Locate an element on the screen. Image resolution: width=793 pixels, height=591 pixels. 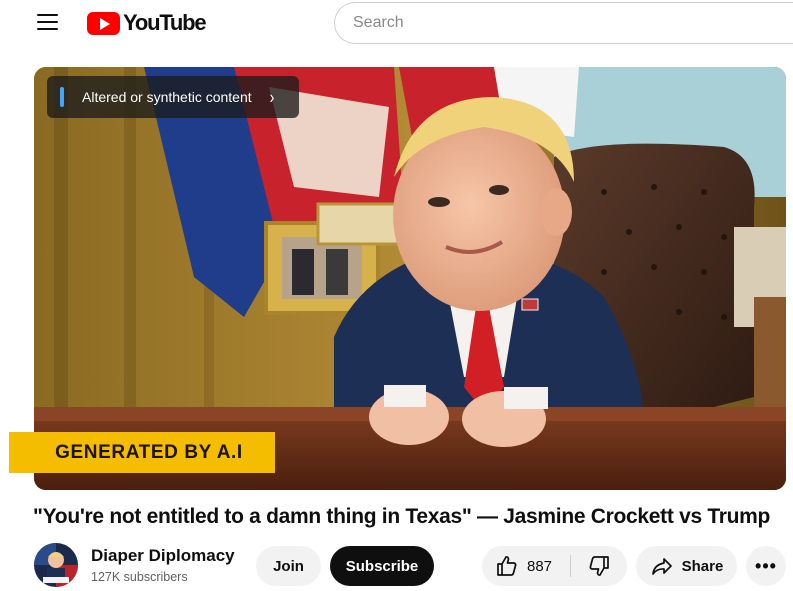
ai-generated-badge: GENERATED BY A.I is located at coordinates (142, 452).